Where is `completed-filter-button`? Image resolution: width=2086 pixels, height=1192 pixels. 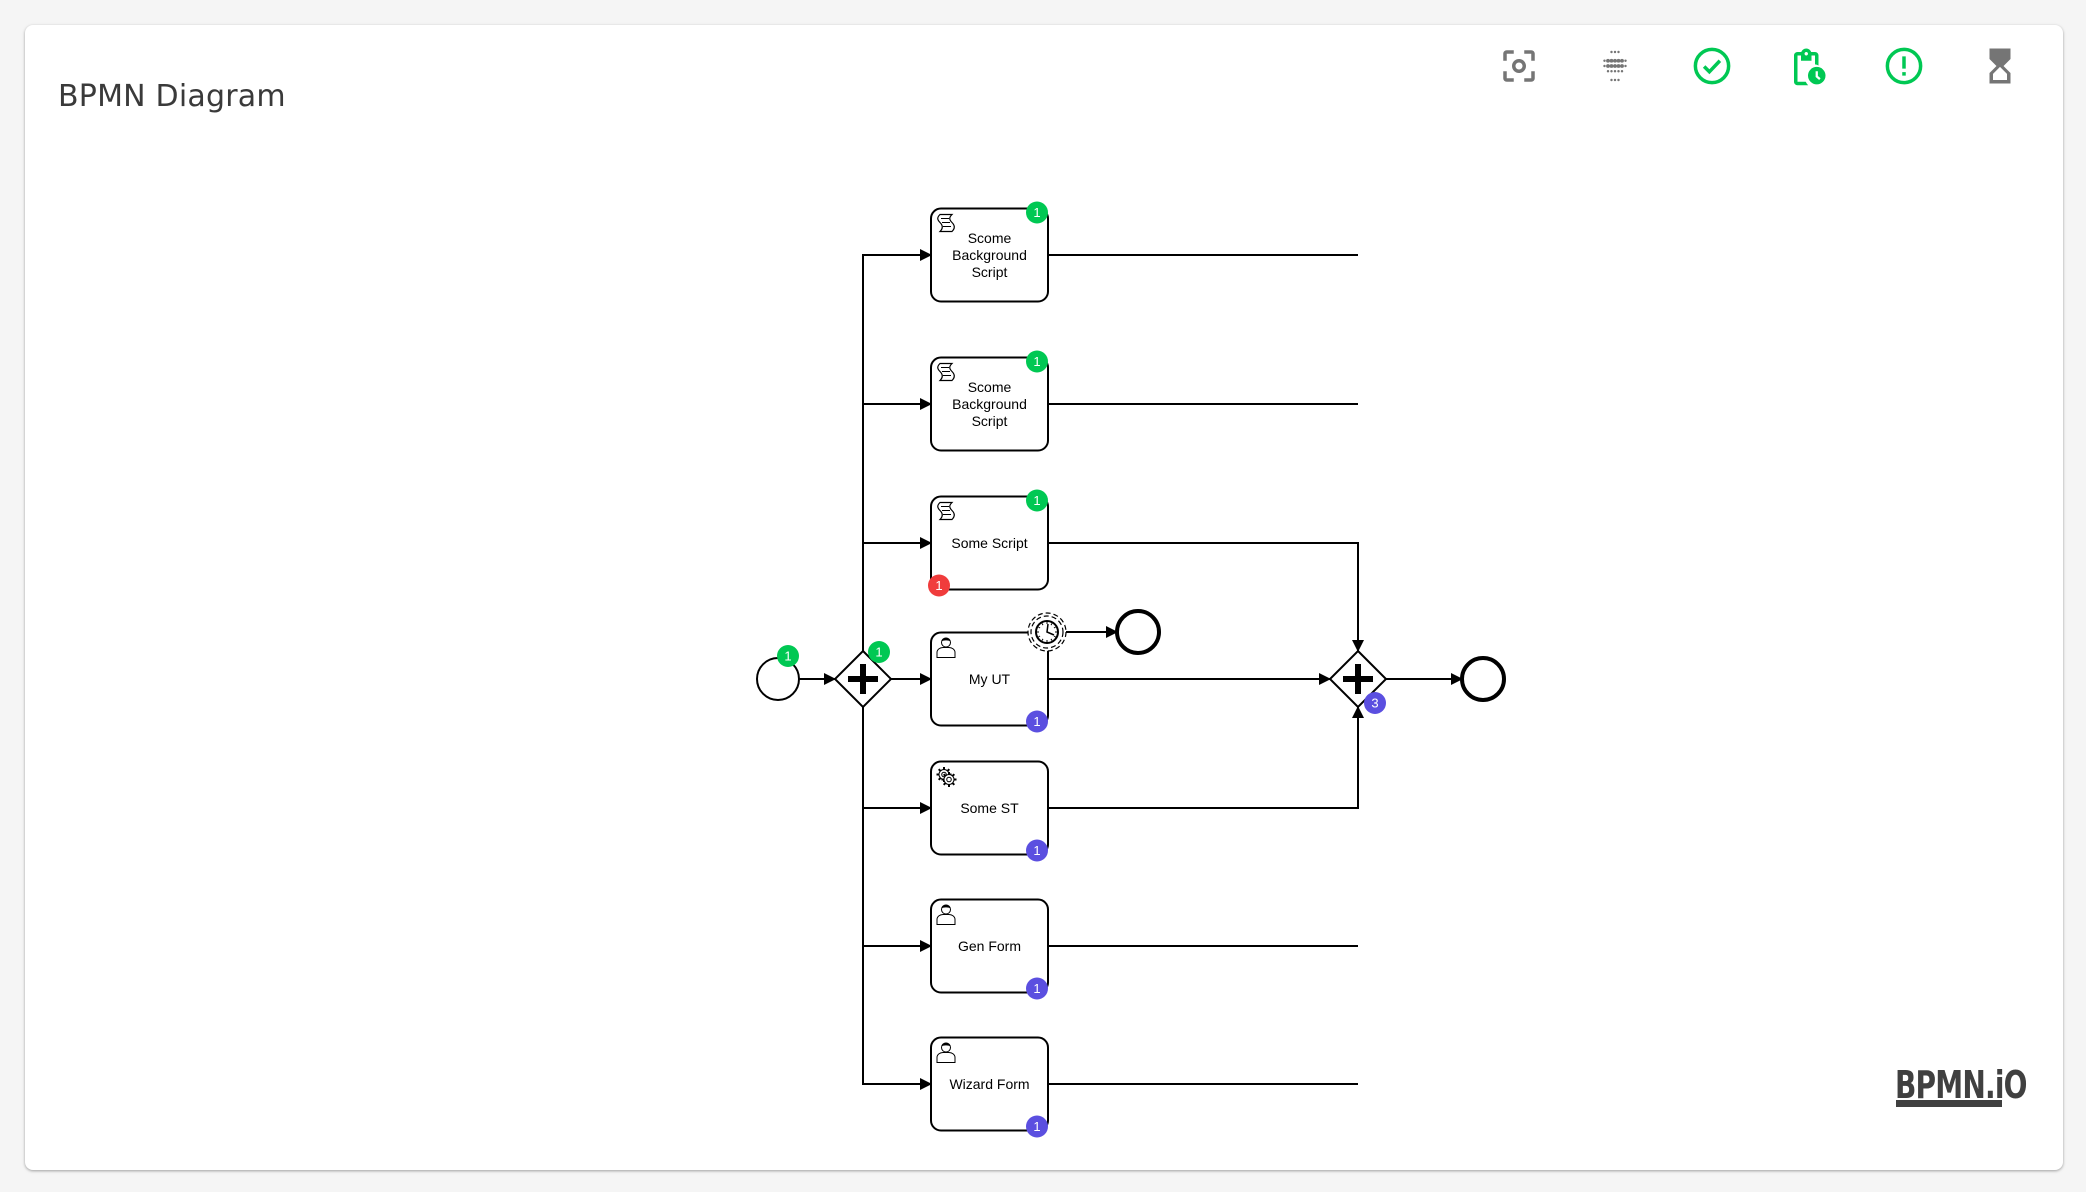
completed-filter-button is located at coordinates (1712, 66).